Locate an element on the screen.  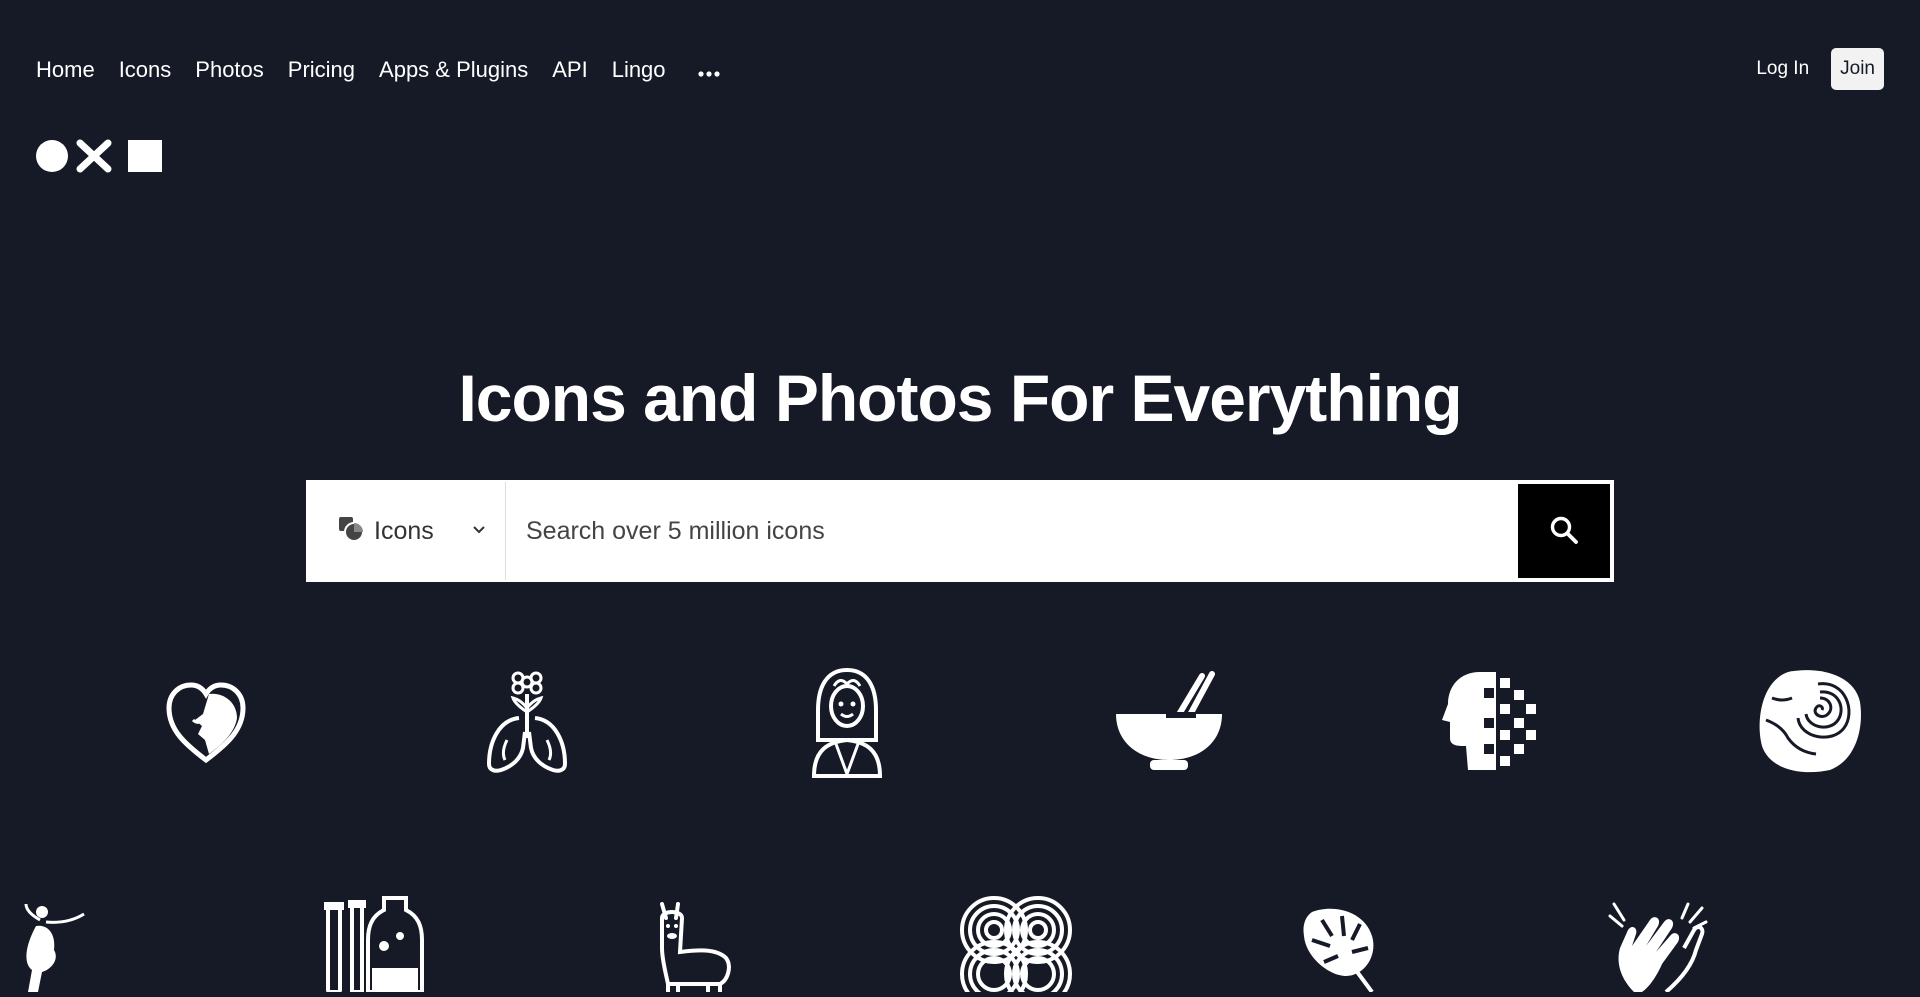
search-type-select: Icons is located at coordinates (407, 531).